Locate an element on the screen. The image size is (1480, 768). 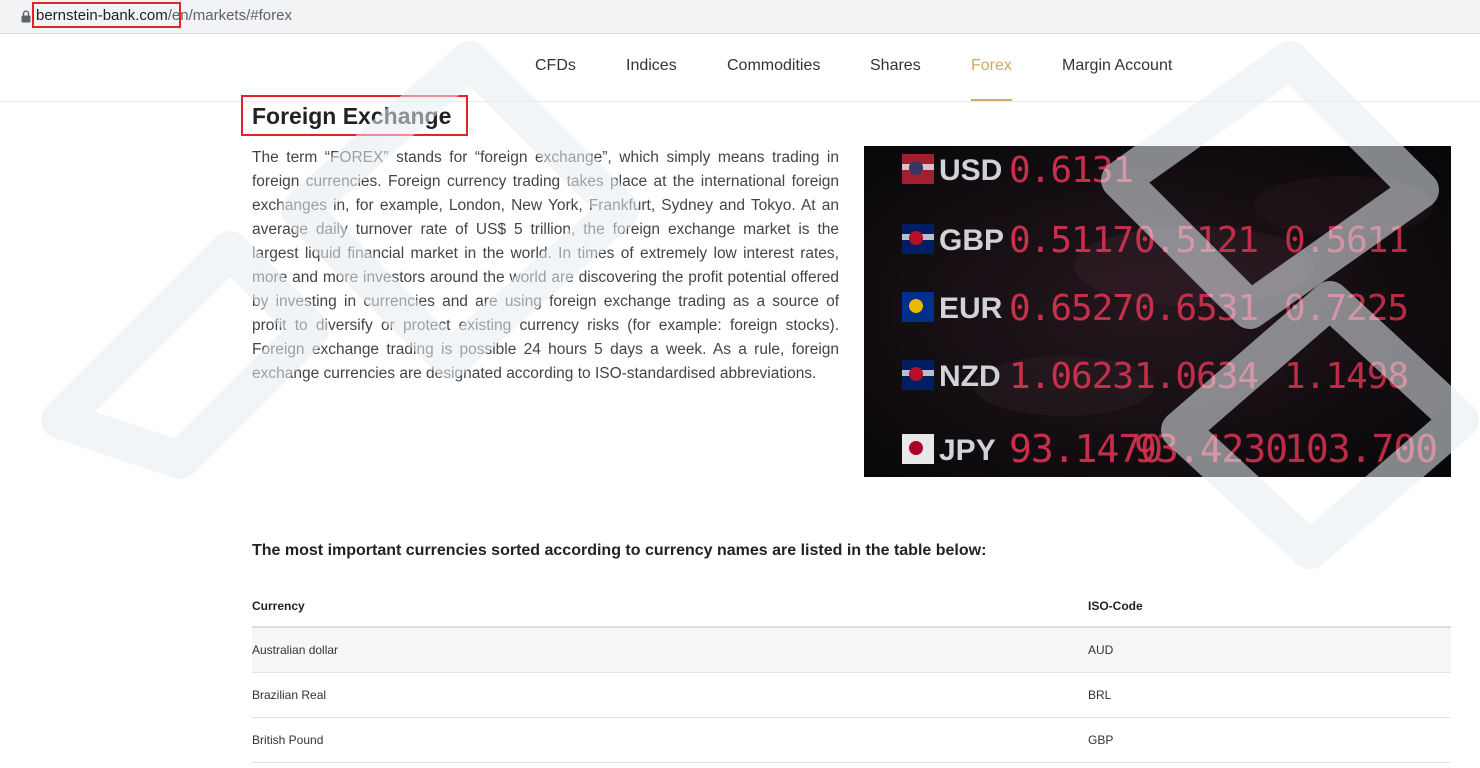
table-header-row: Currency ISO-Code is located at coordinates (851, 608).